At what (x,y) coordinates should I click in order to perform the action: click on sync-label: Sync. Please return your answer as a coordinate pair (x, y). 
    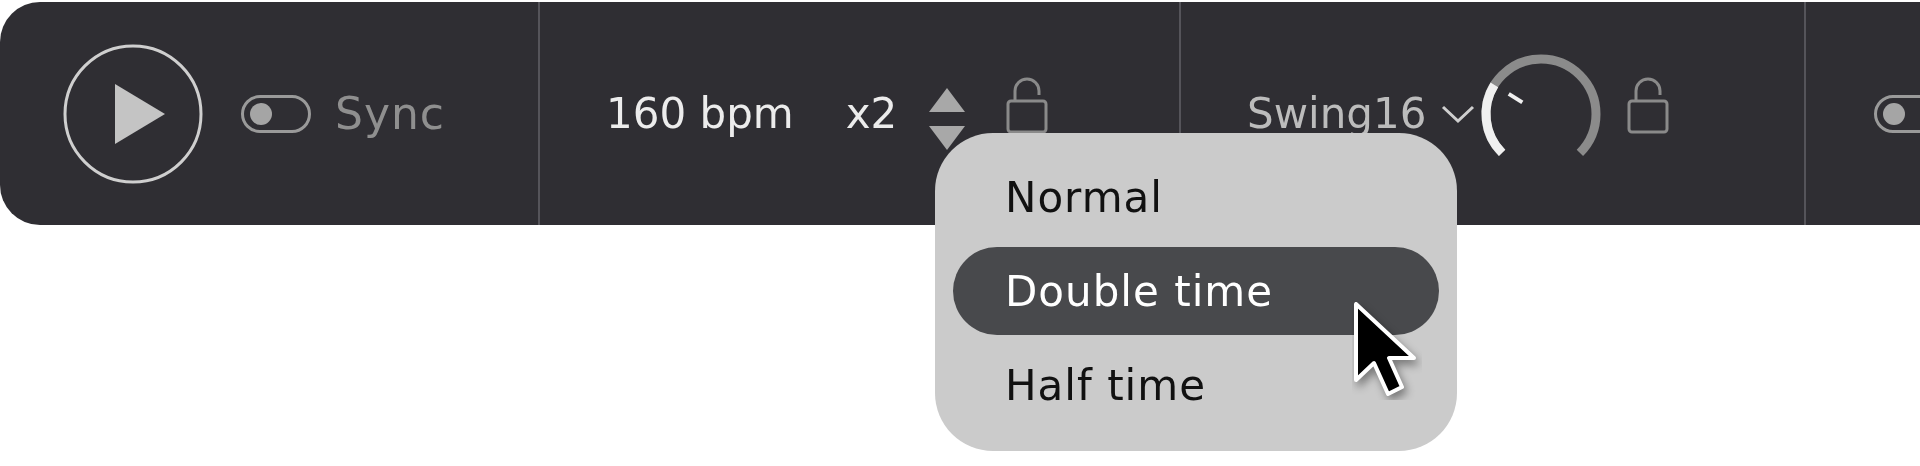
    Looking at the image, I should click on (390, 113).